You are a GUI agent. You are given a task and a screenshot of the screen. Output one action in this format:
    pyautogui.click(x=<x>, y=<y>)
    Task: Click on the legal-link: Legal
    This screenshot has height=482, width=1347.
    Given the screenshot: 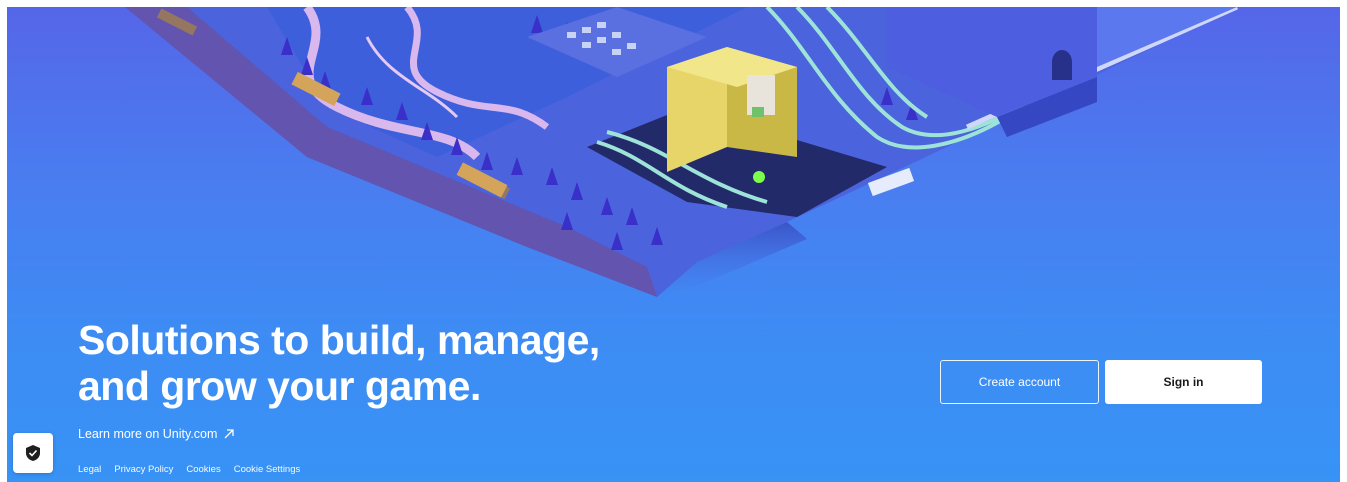 What is the action you would take?
    pyautogui.click(x=89, y=469)
    